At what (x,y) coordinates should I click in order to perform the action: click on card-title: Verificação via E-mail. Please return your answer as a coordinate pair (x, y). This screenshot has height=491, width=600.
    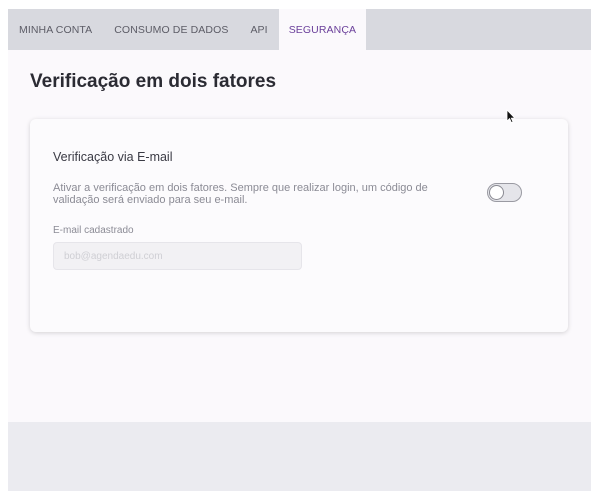
    Looking at the image, I should click on (113, 157).